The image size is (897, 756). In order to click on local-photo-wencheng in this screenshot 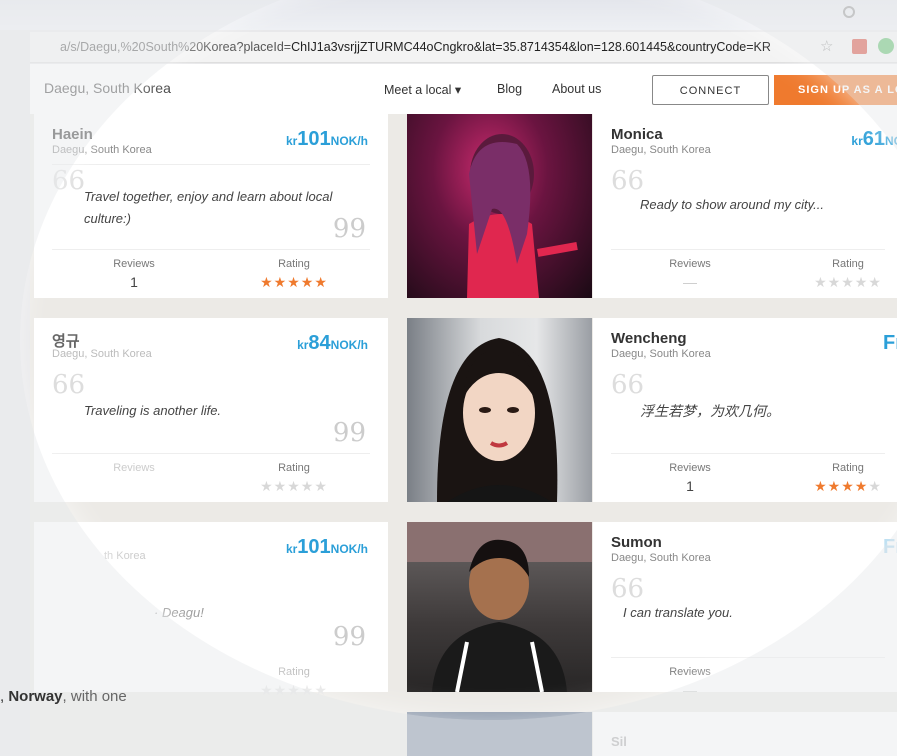, I will do `click(499, 410)`.